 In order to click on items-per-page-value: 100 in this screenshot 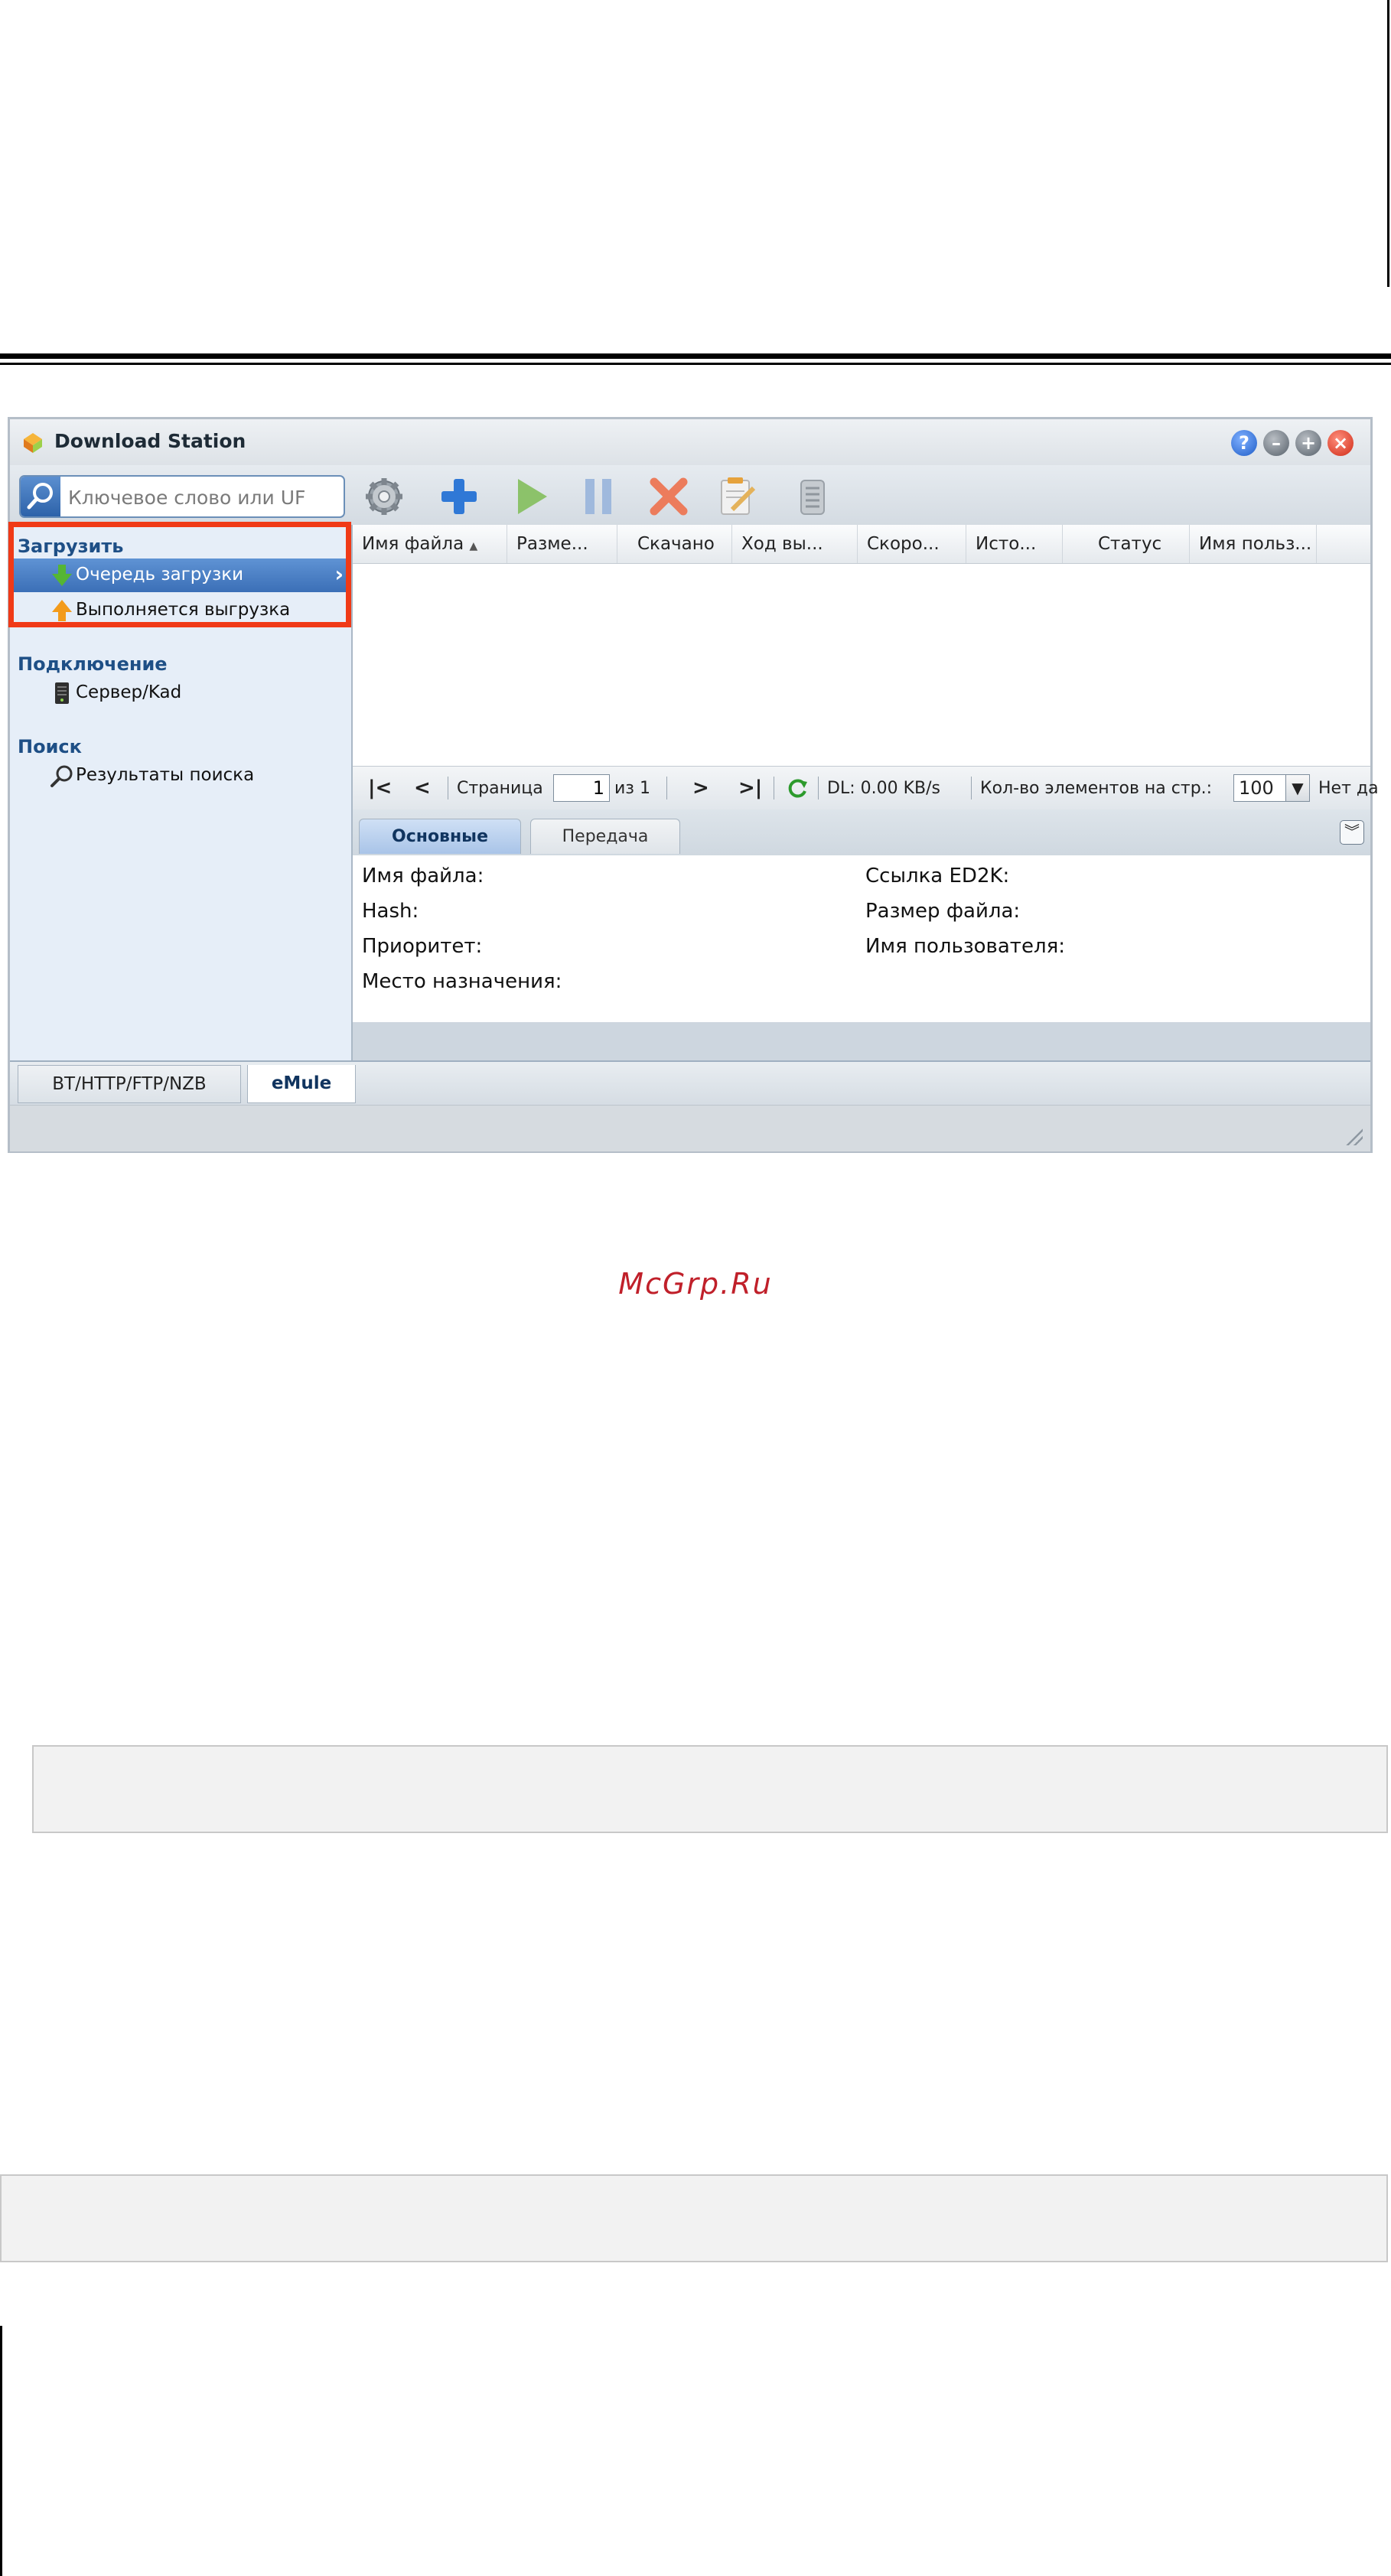, I will do `click(1256, 788)`.